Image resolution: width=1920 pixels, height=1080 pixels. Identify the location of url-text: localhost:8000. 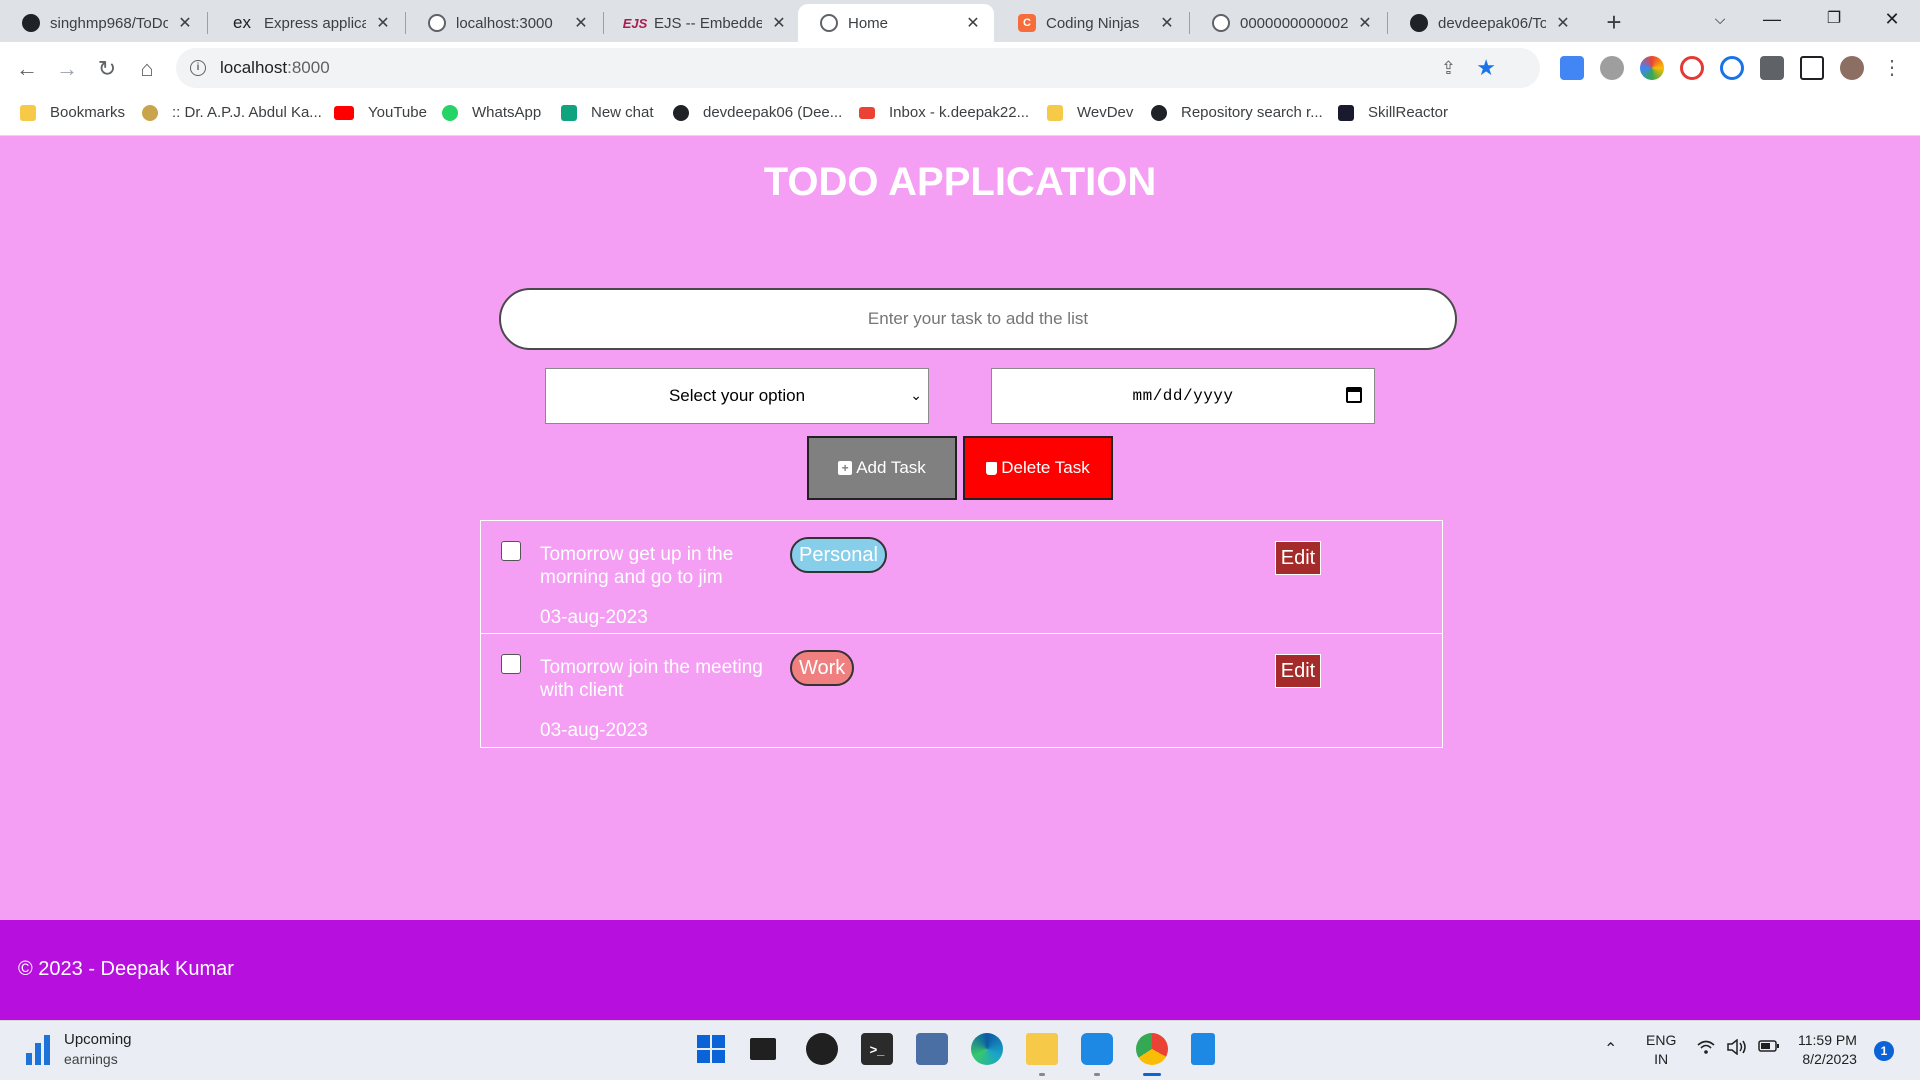
(275, 68).